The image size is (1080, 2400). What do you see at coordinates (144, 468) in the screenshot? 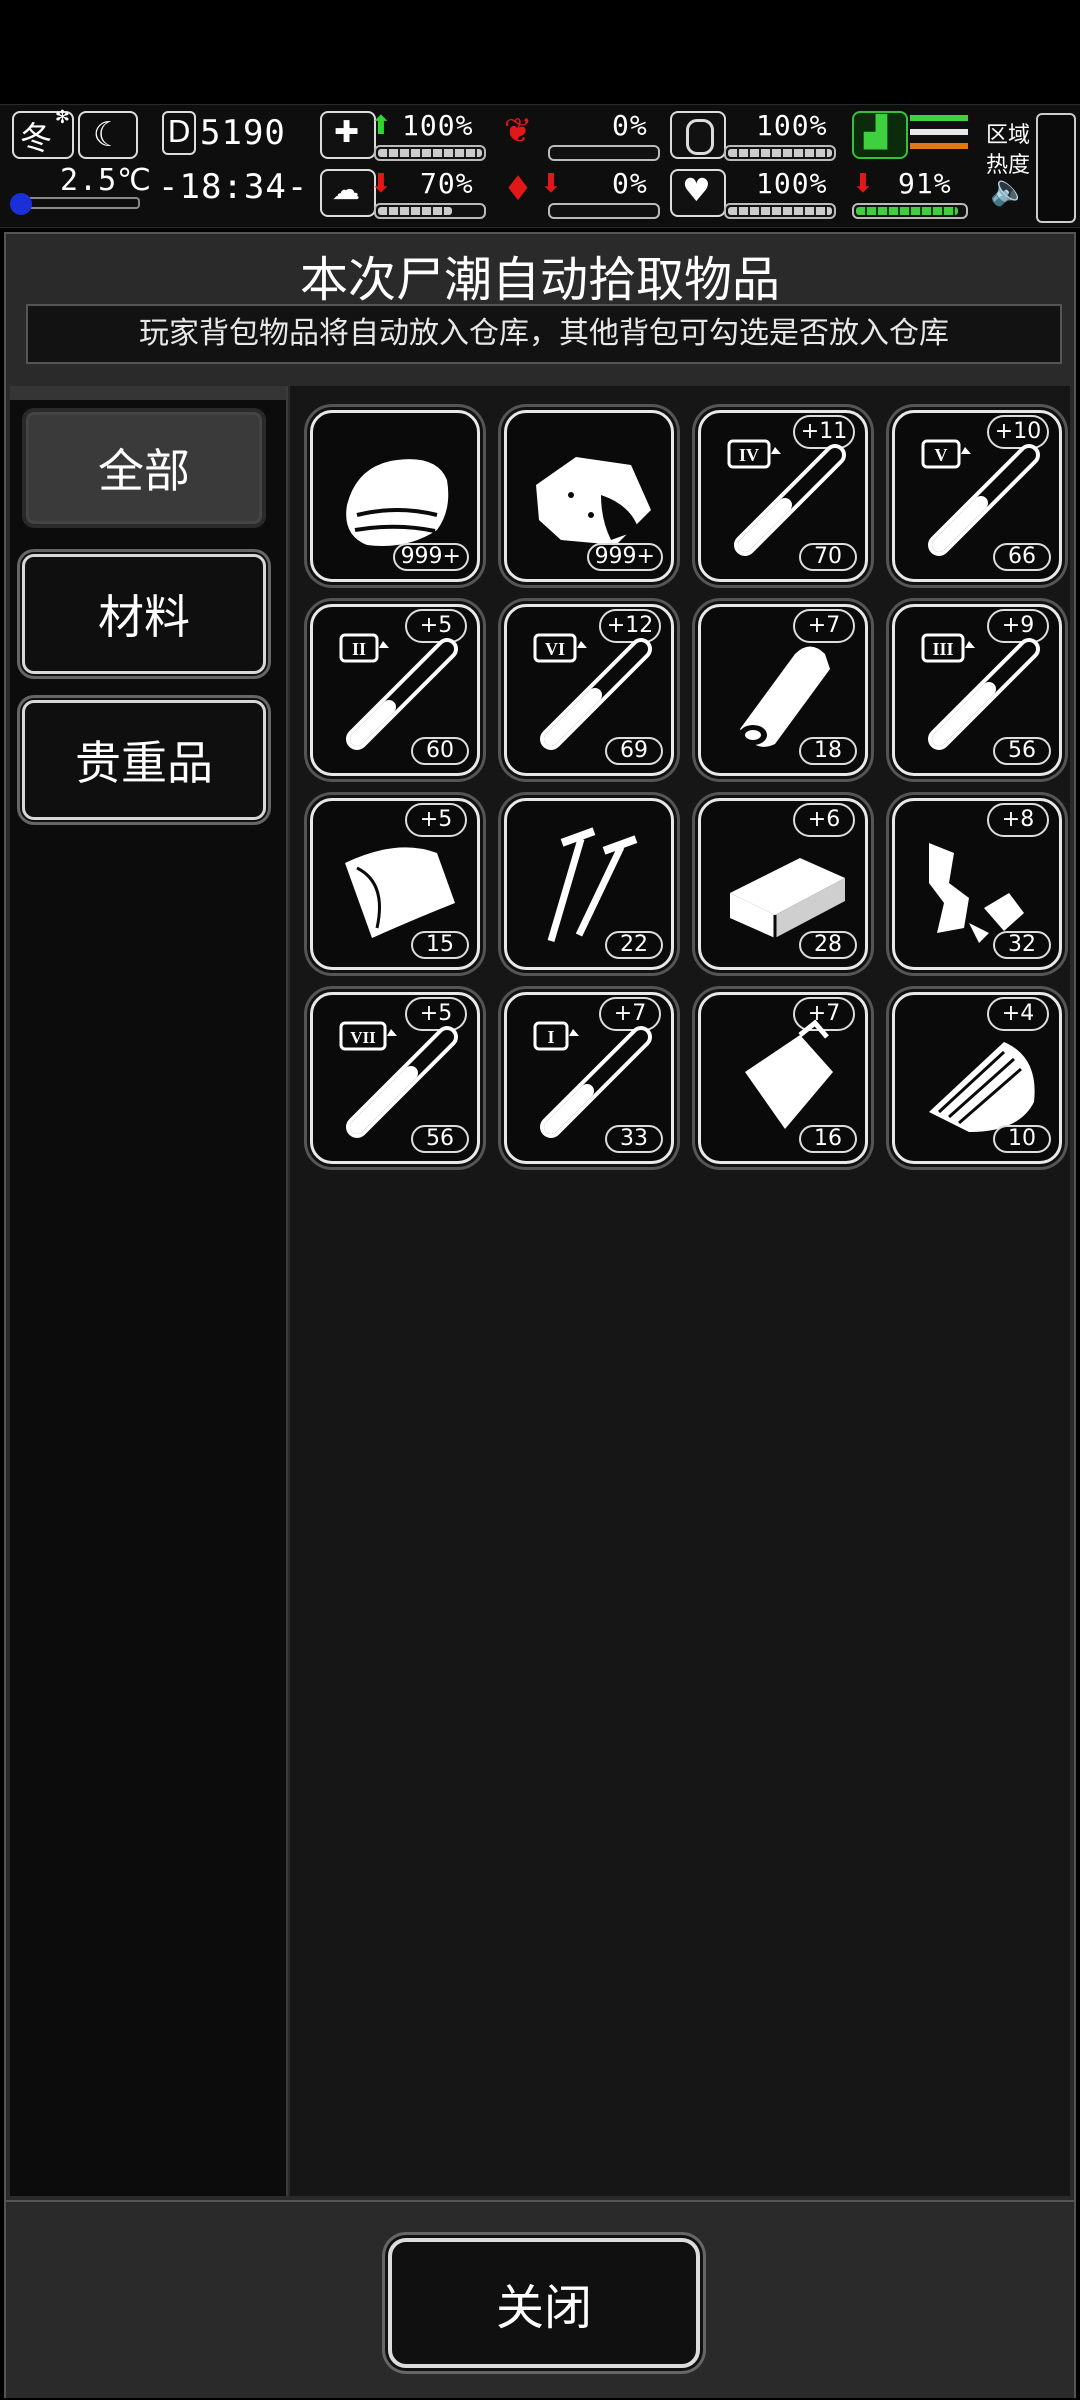
I see `tab-all: 全部` at bounding box center [144, 468].